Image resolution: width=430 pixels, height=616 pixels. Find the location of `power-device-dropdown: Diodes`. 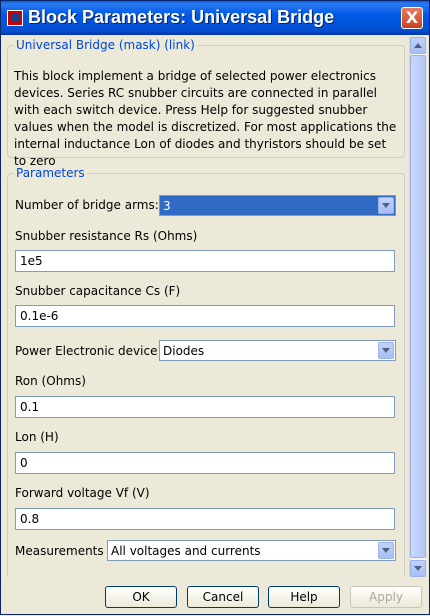

power-device-dropdown: Diodes is located at coordinates (277, 350).